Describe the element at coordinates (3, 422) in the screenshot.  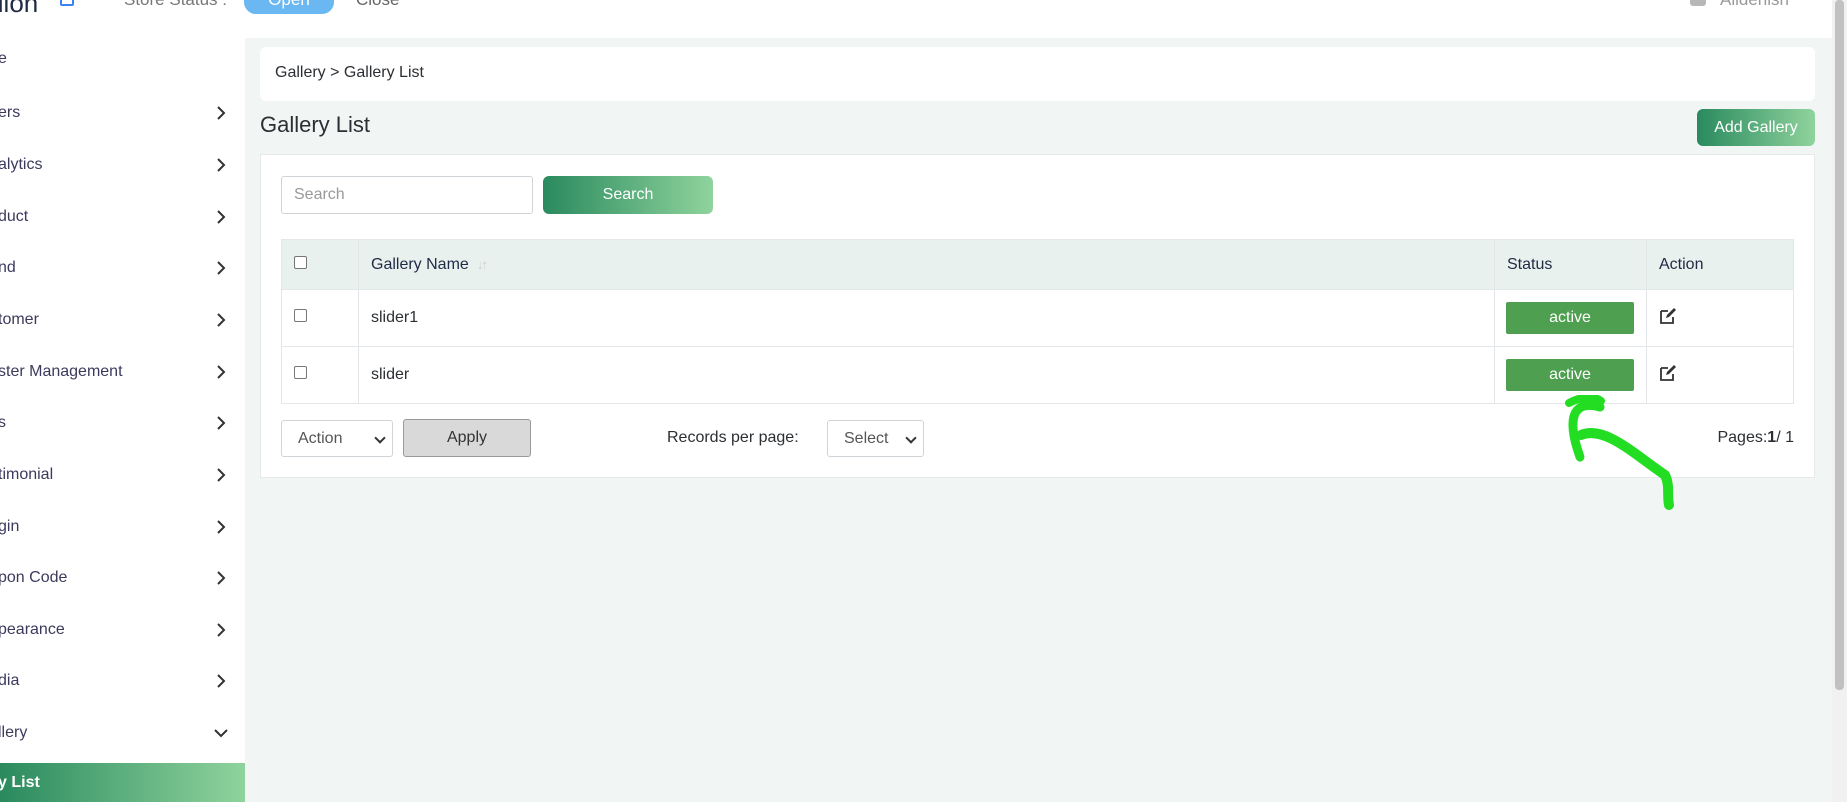
I see `sidebar-item-label: s` at that location.